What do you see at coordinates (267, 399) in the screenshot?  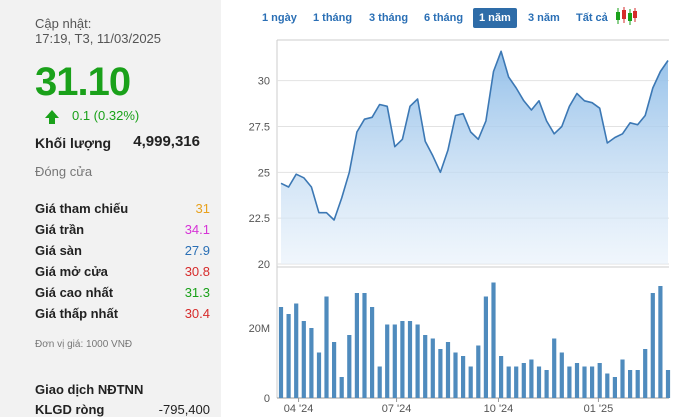 I see `volume-y-tick-label: 0` at bounding box center [267, 399].